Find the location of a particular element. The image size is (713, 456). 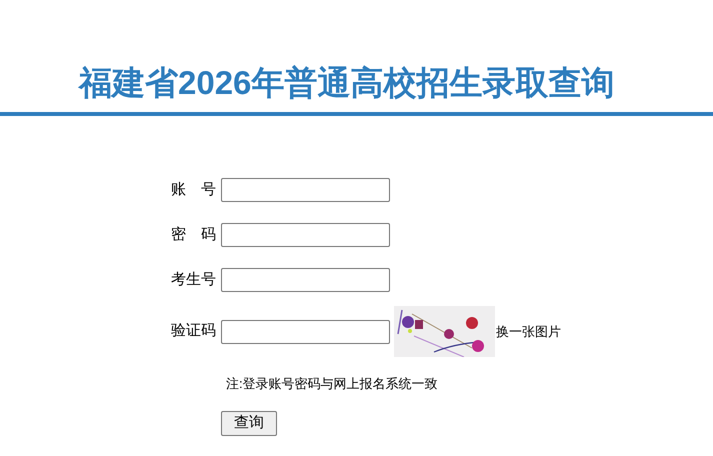

field-label: 验证码 is located at coordinates (193, 331).